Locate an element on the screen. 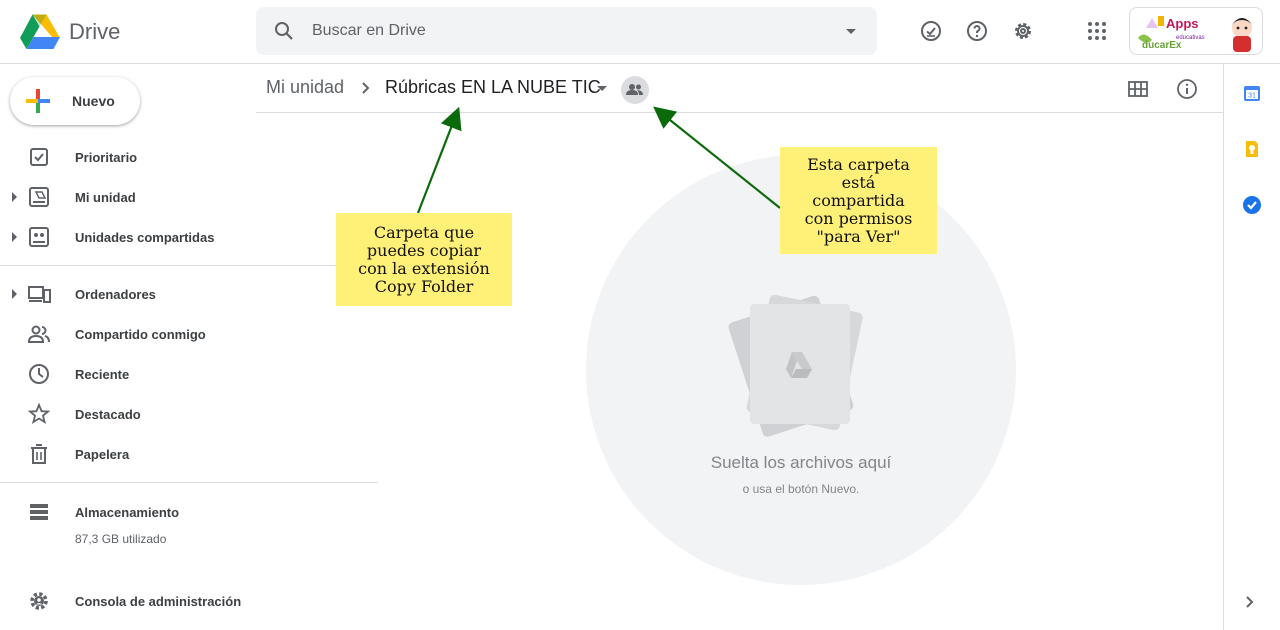 The width and height of the screenshot is (1280, 630). drop-zone-title: Suelta los archivos aquí is located at coordinates (801, 462).